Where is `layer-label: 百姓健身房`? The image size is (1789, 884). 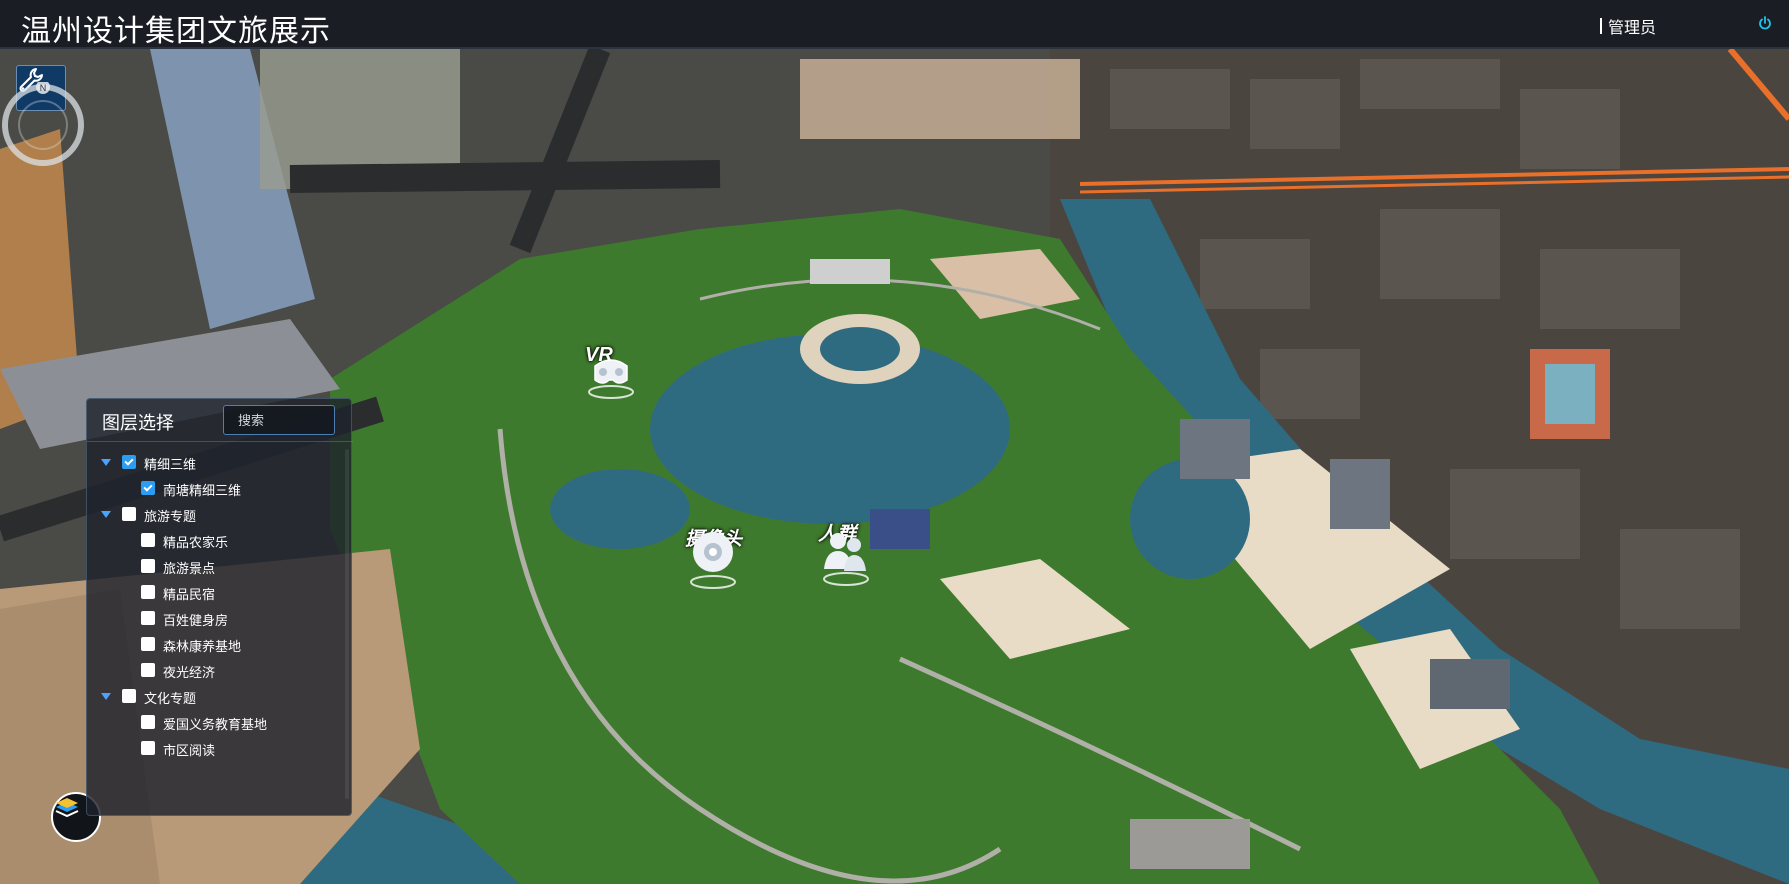 layer-label: 百姓健身房 is located at coordinates (196, 620).